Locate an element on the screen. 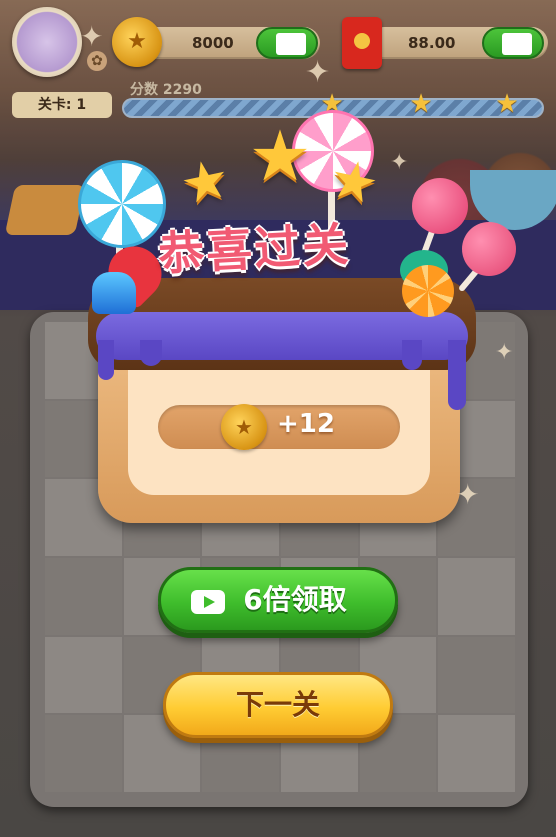 This screenshot has width=556, height=837. avatar is located at coordinates (47, 42).